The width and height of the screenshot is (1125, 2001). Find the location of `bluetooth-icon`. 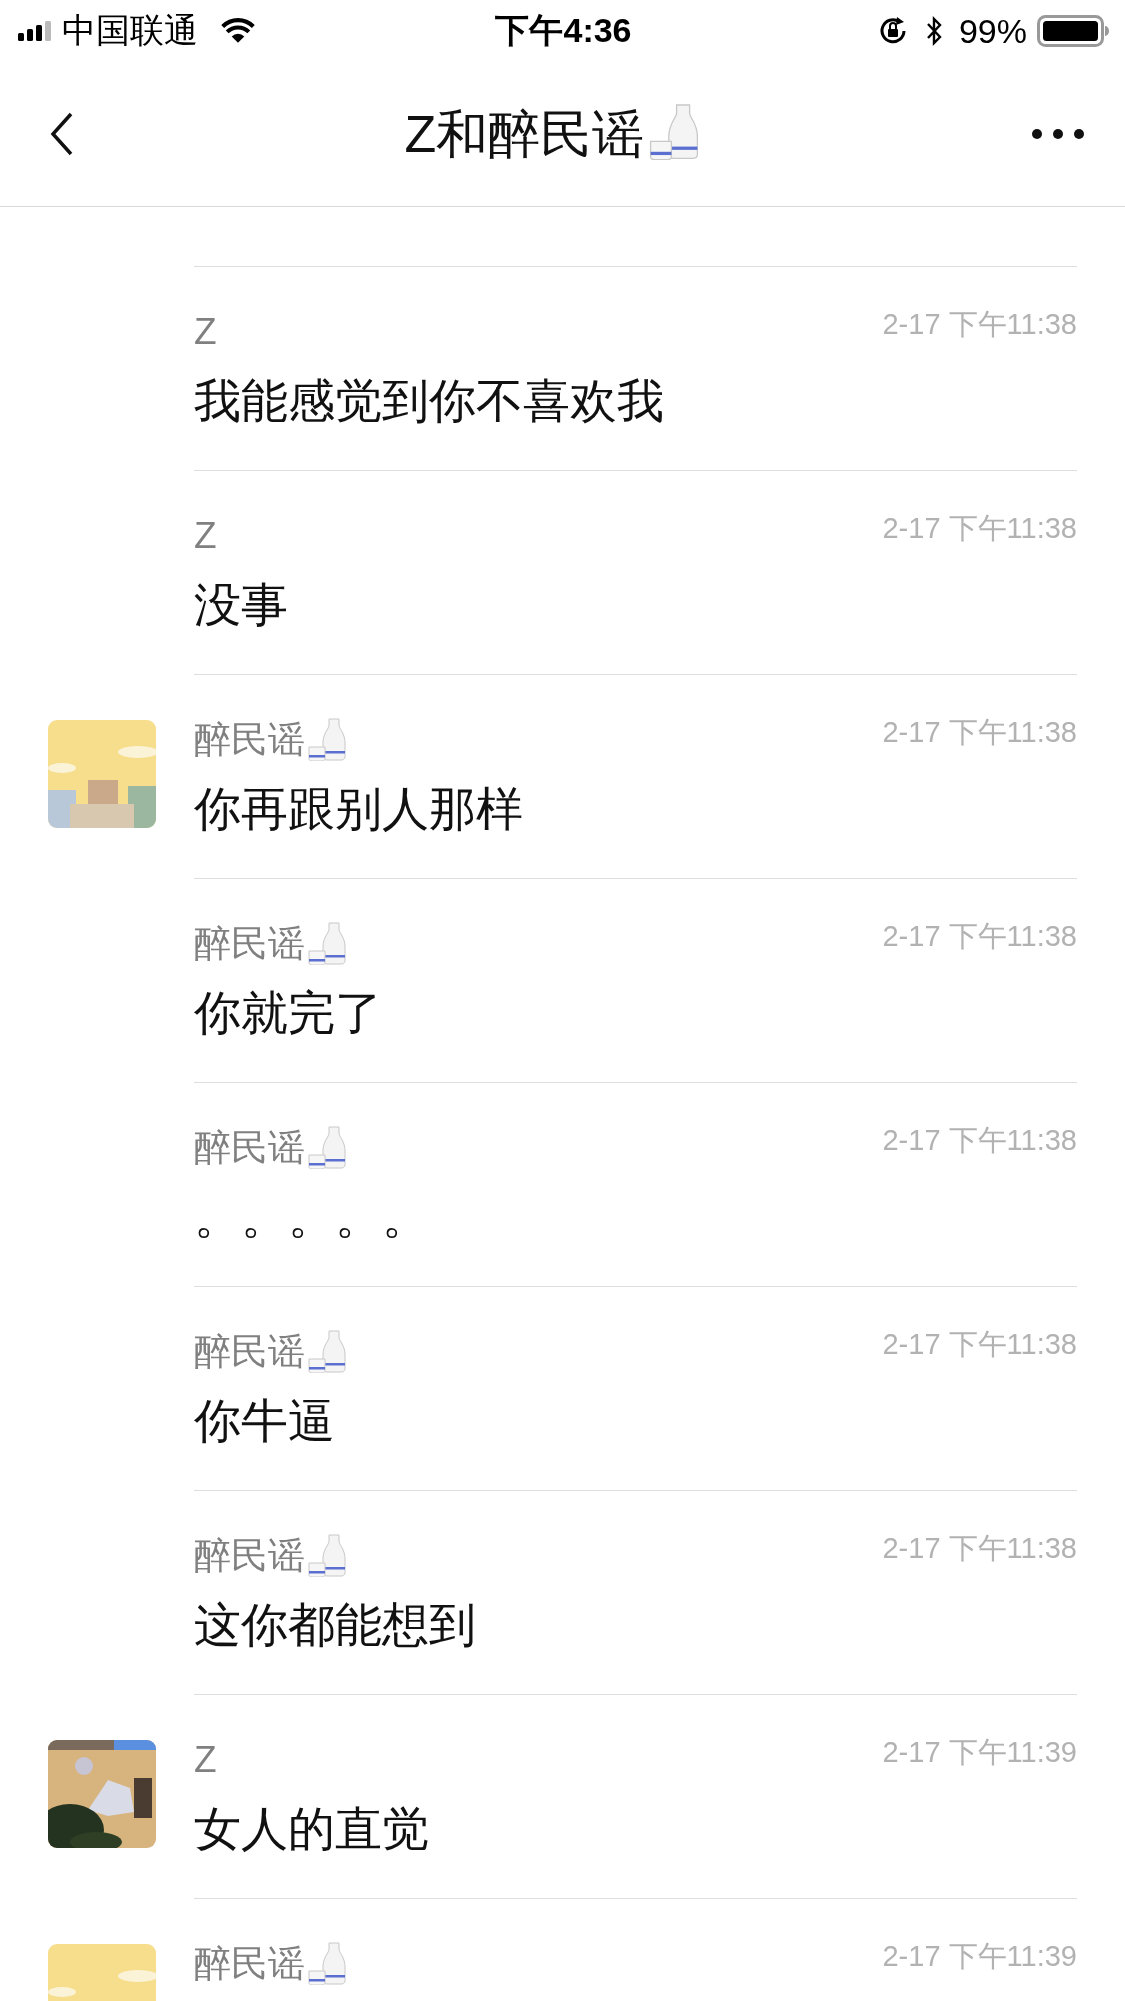

bluetooth-icon is located at coordinates (933, 31).